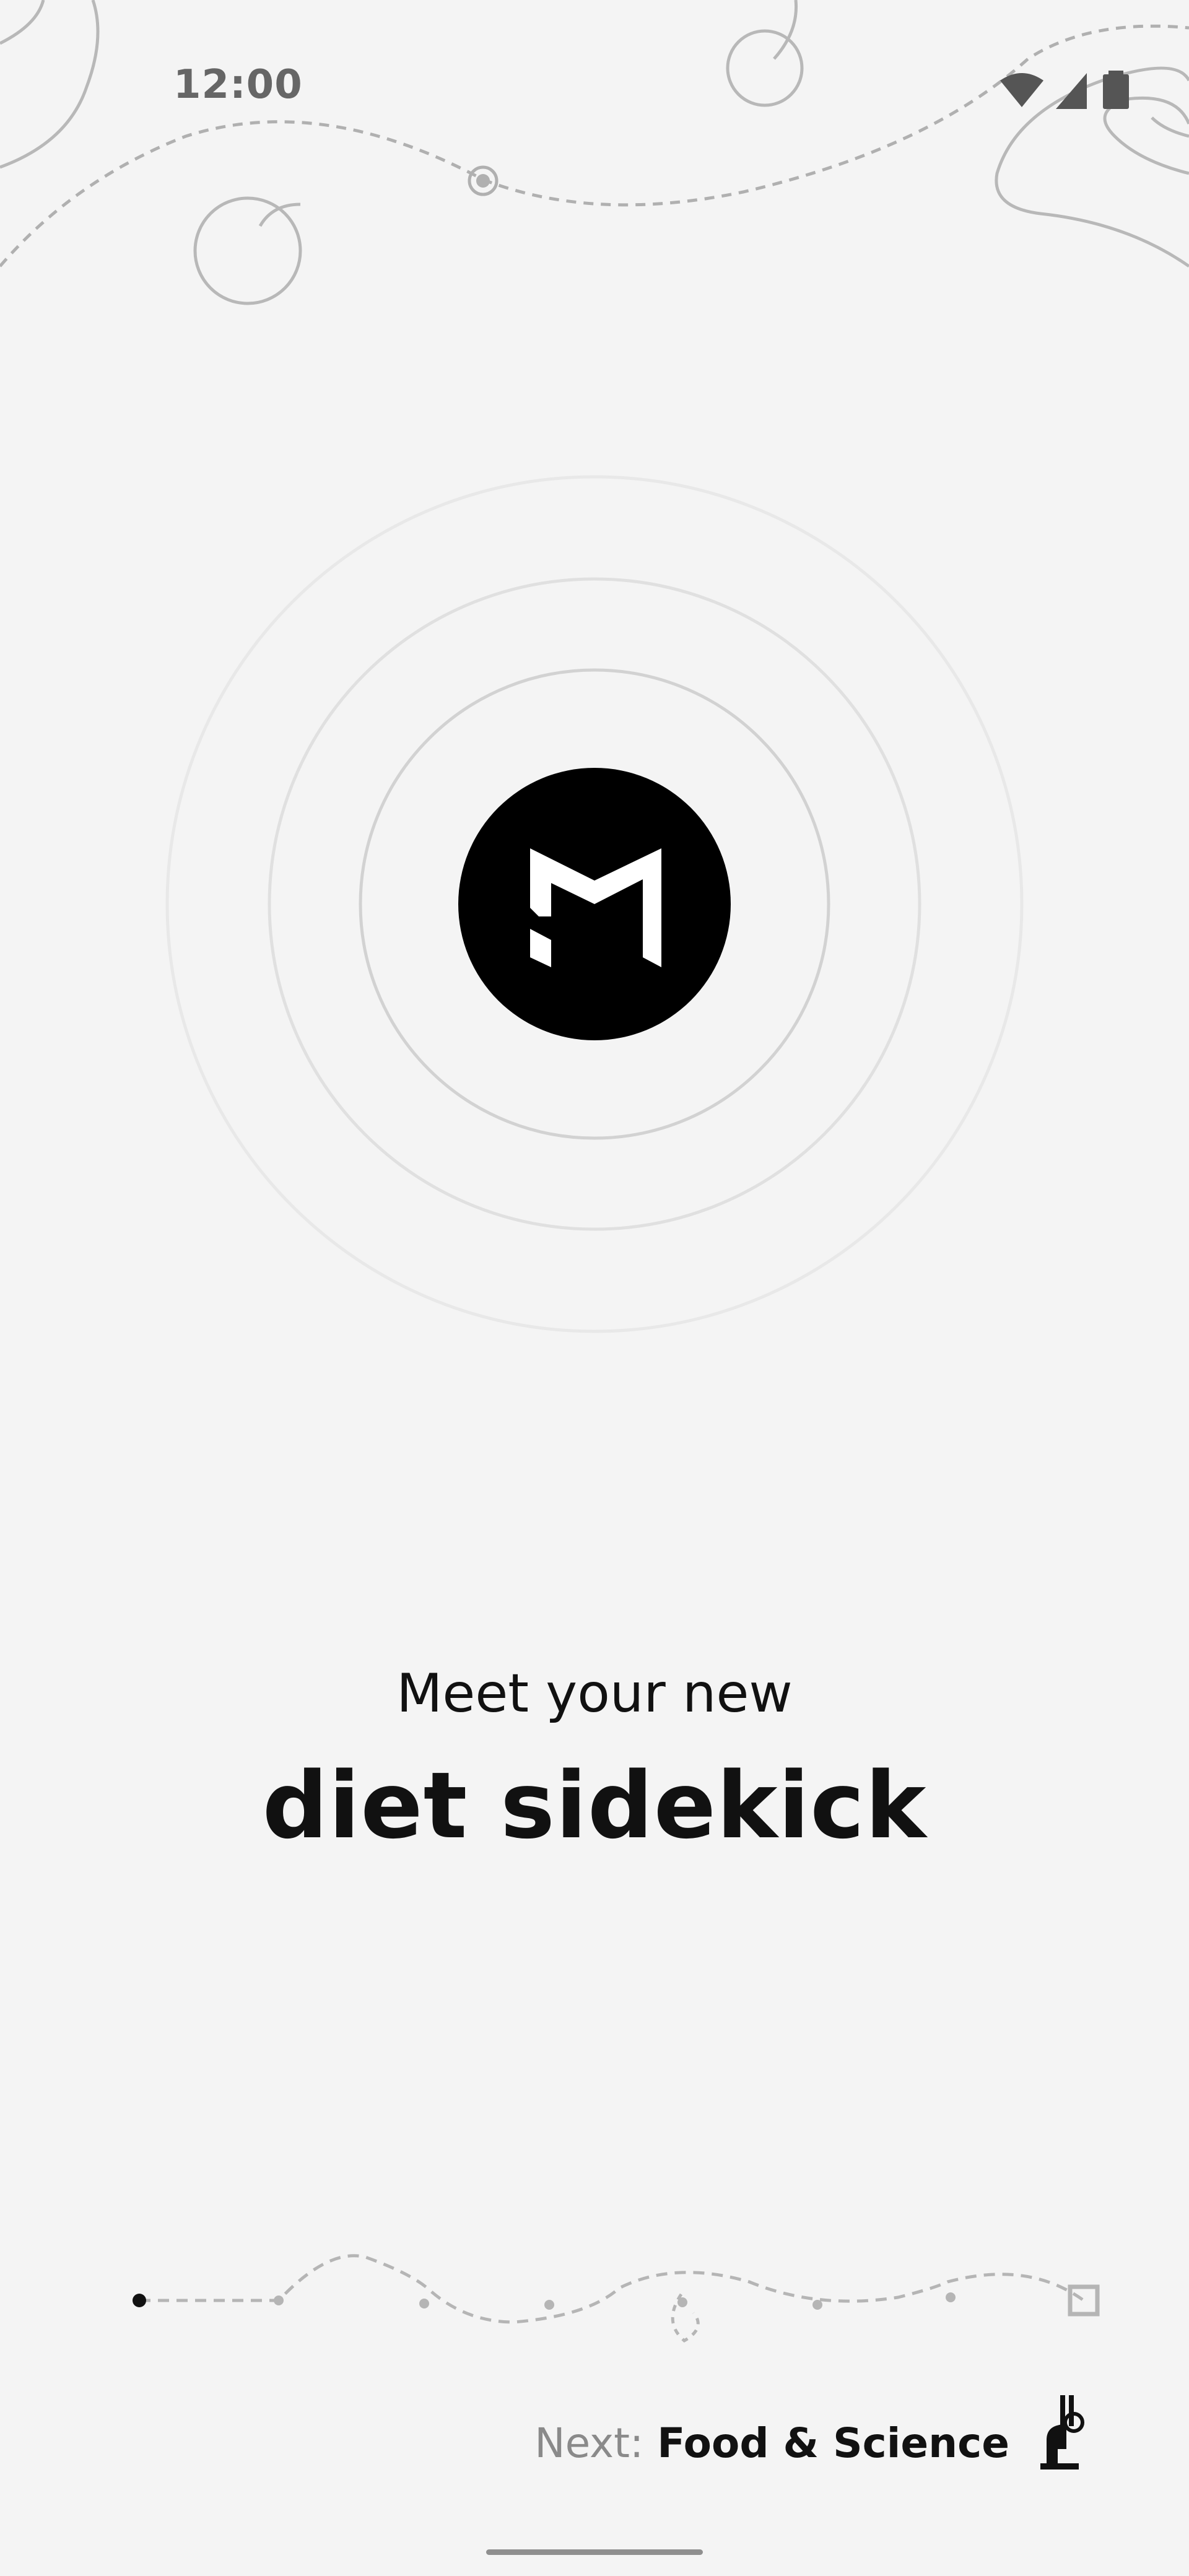 The height and width of the screenshot is (2576, 1189). I want to click on fruit-stem-top, so click(785, 30).